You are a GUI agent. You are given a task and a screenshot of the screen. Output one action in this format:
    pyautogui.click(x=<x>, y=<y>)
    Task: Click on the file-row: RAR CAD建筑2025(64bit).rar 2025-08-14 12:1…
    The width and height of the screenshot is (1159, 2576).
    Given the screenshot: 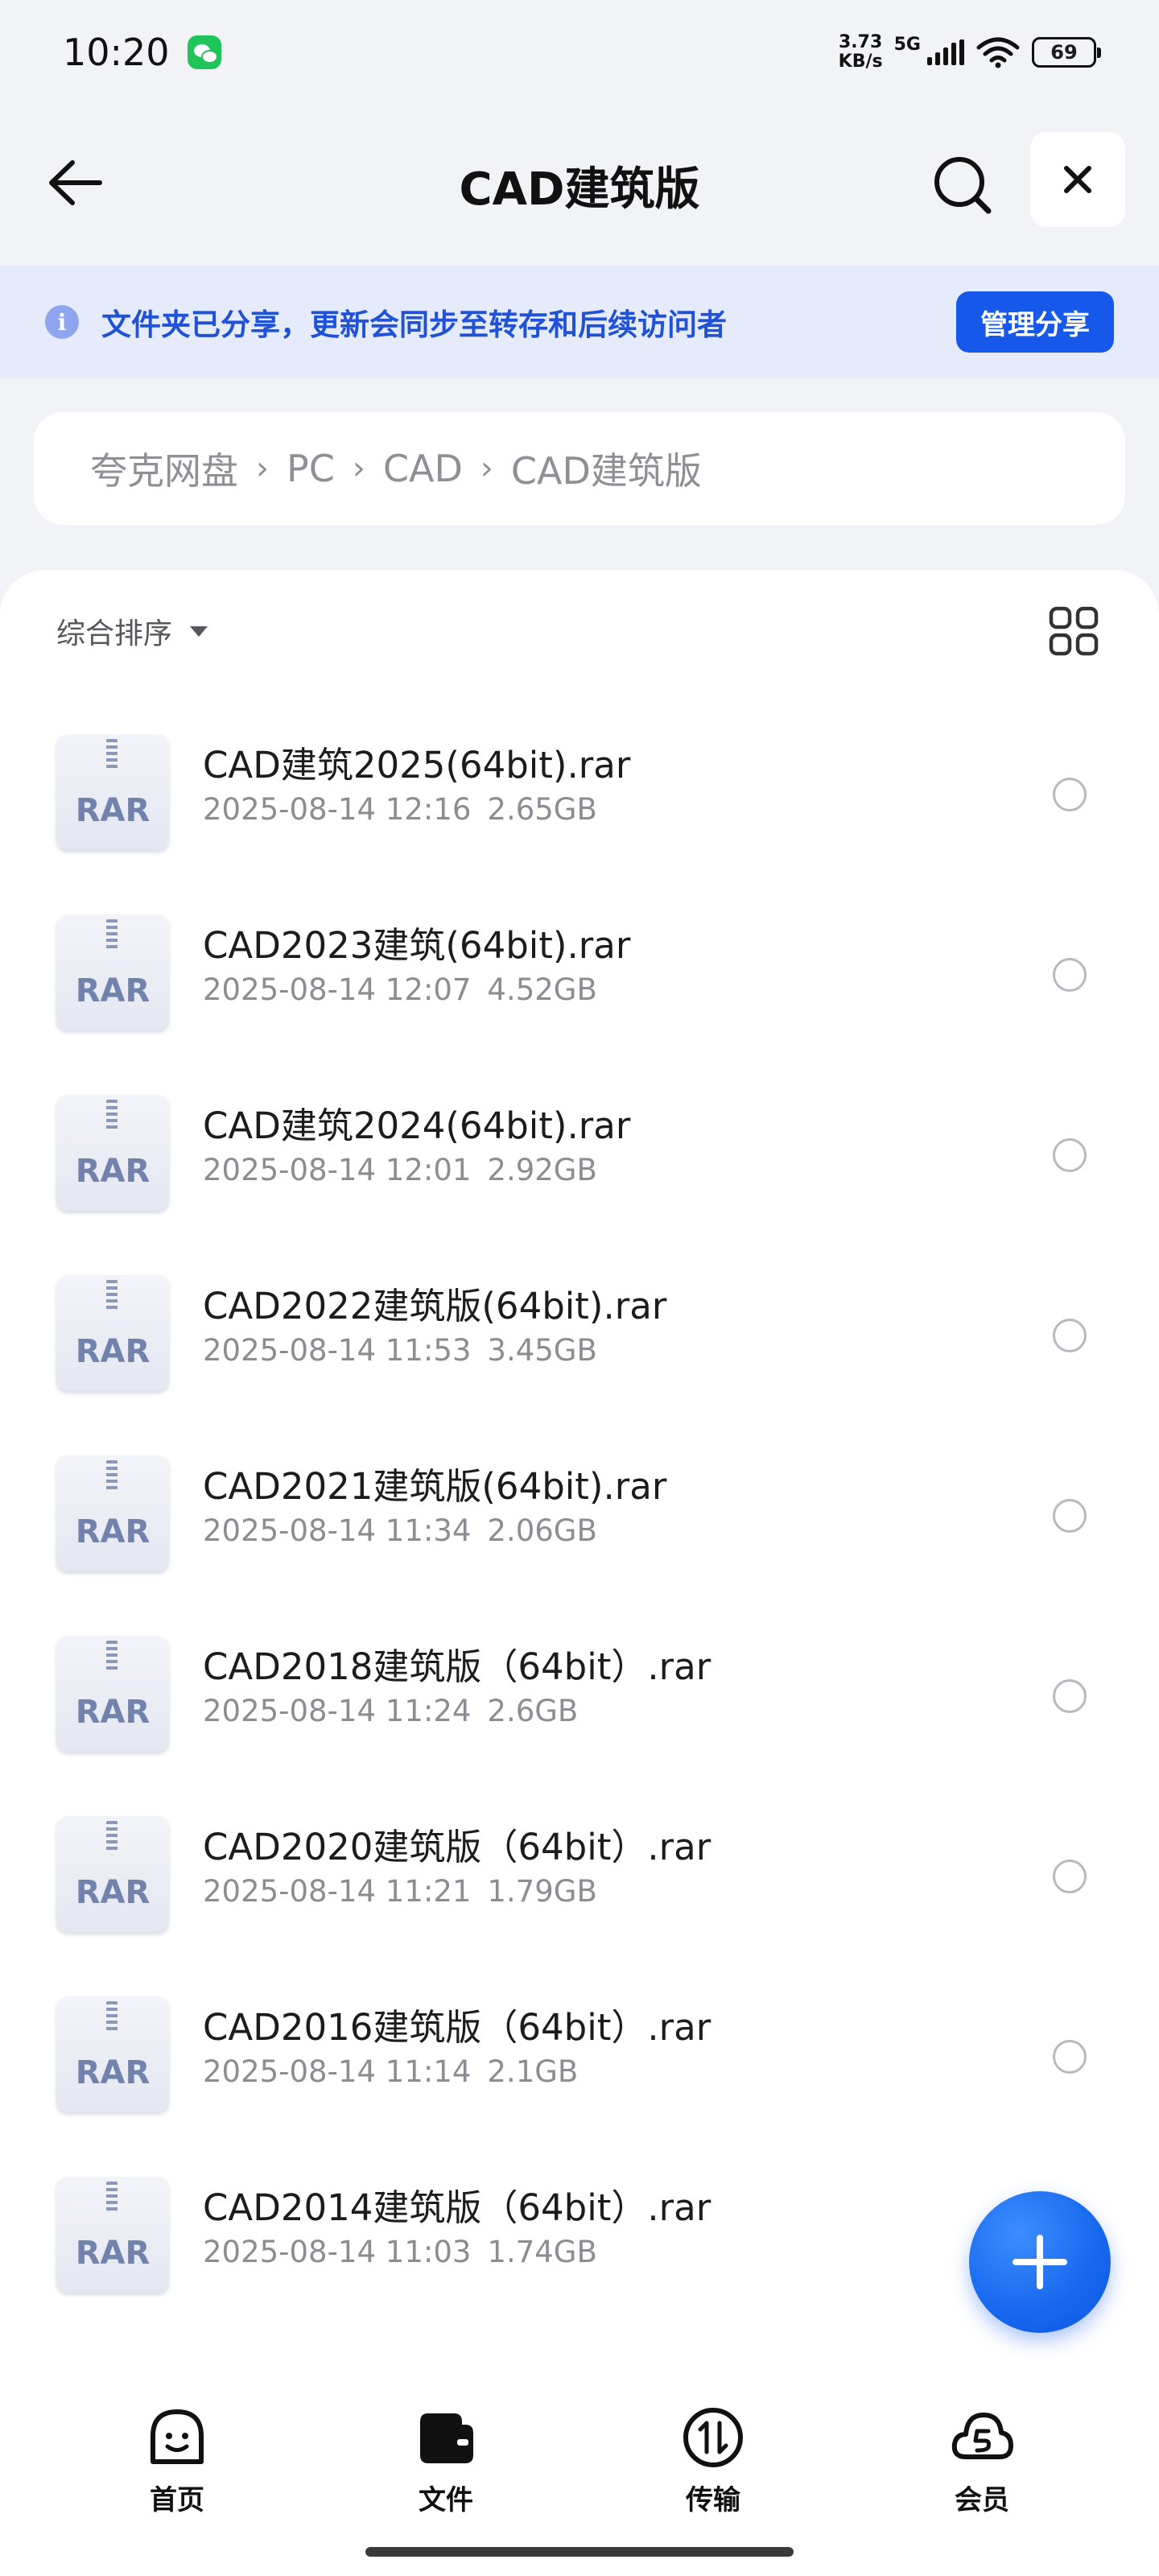 What is the action you would take?
    pyautogui.click(x=579, y=795)
    